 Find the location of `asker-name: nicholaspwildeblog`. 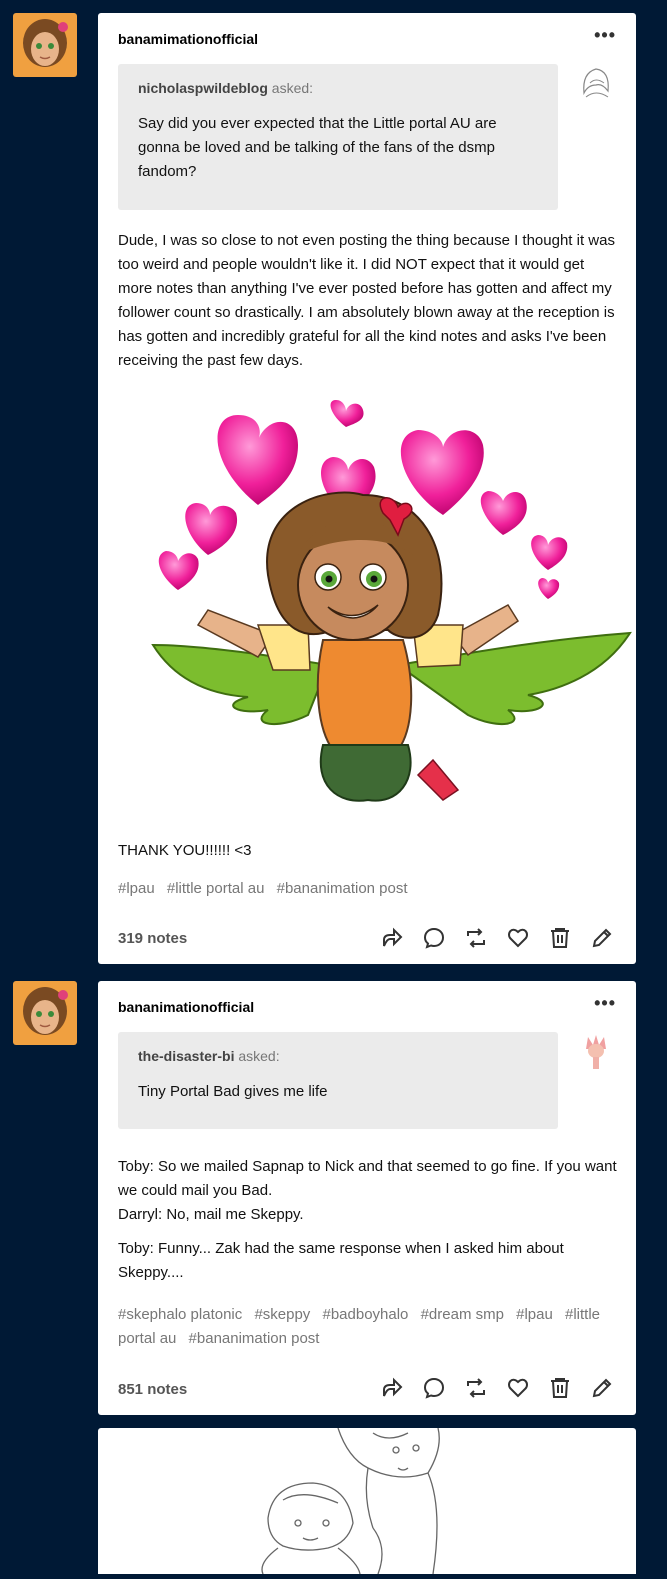

asker-name: nicholaspwildeblog is located at coordinates (203, 88).